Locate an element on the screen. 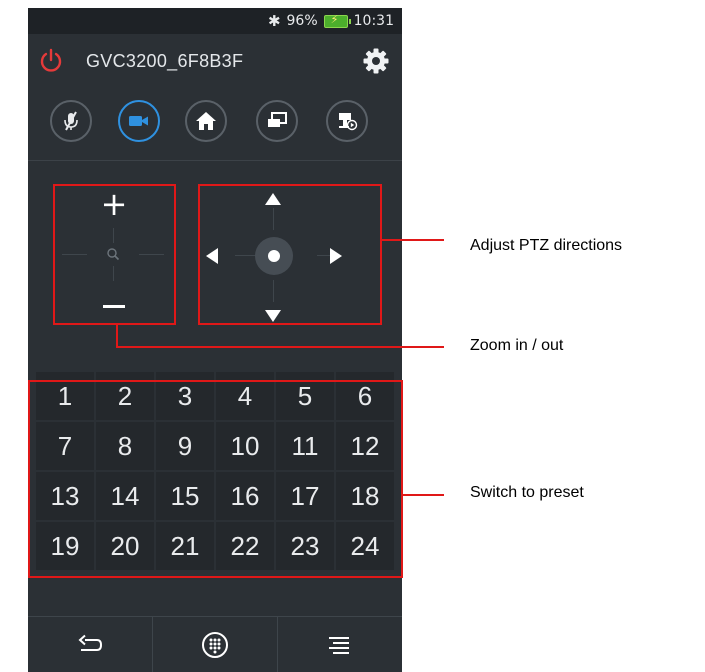 Image resolution: width=705 pixels, height=672 pixels. zoom-callout-label: Zoom in / out is located at coordinates (517, 345).